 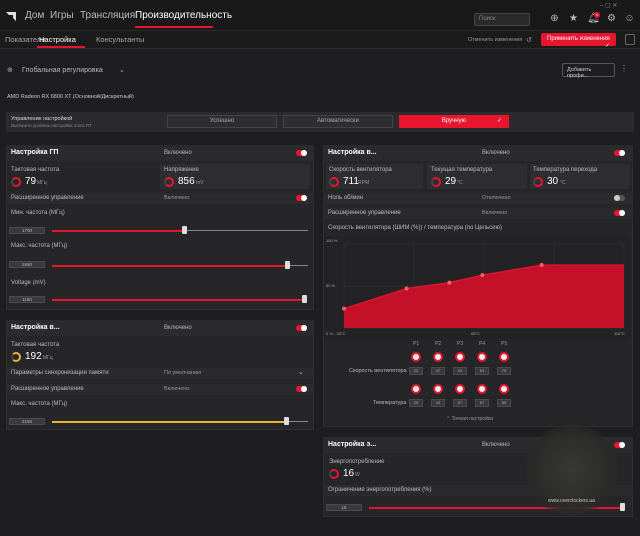 What do you see at coordinates (496, 198) in the screenshot?
I see `zero-rpm-state: Отключено` at bounding box center [496, 198].